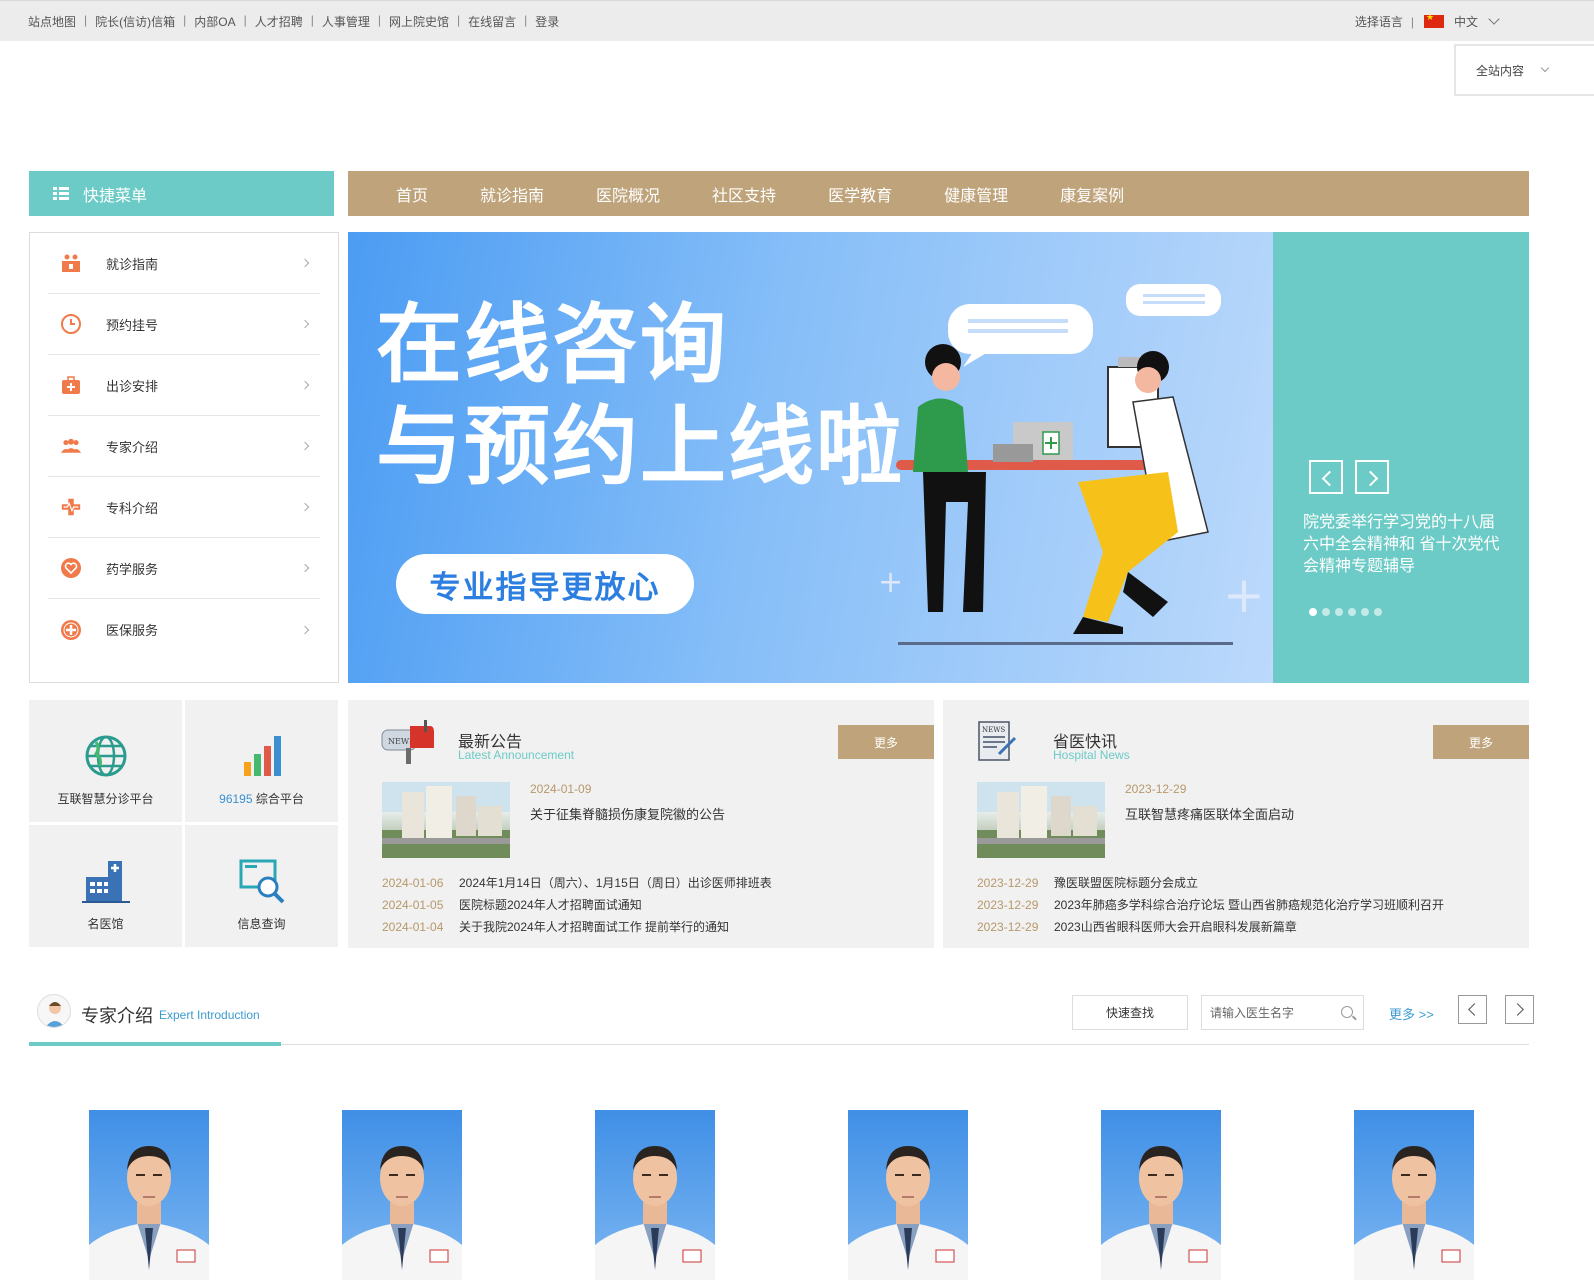  I want to click on expert-prev-button, so click(1472, 1009).